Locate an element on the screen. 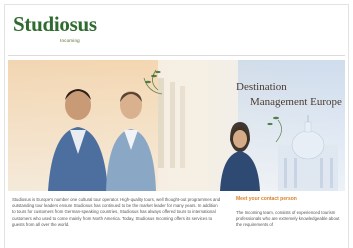  logo-subtitle: Incoming is located at coordinates (70, 40).